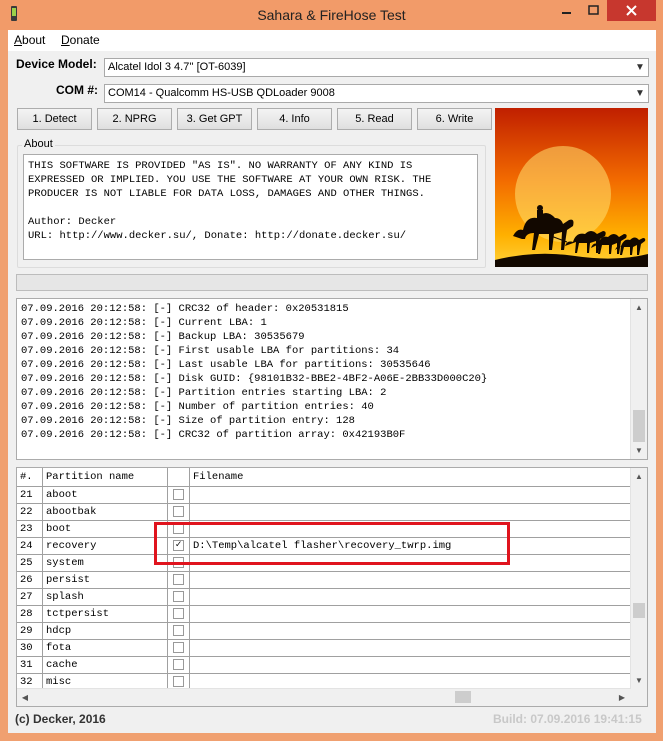 Image resolution: width=663 pixels, height=741 pixels. I want to click on read-button: 5. Read, so click(374, 119).